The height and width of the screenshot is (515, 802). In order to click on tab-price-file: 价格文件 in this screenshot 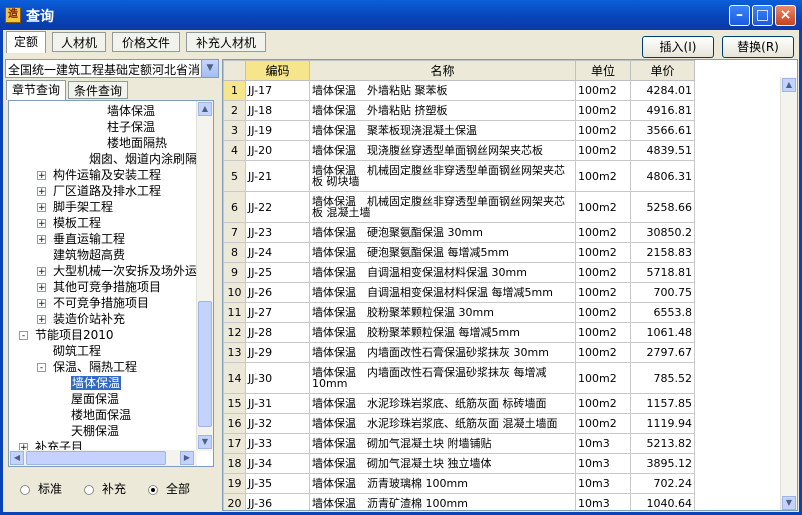, I will do `click(146, 42)`.